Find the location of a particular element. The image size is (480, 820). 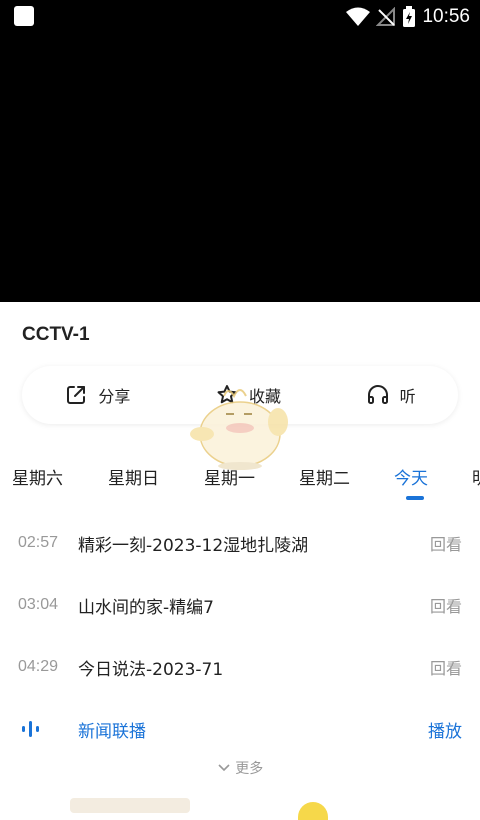

tab-today: 今天 is located at coordinates (411, 476).